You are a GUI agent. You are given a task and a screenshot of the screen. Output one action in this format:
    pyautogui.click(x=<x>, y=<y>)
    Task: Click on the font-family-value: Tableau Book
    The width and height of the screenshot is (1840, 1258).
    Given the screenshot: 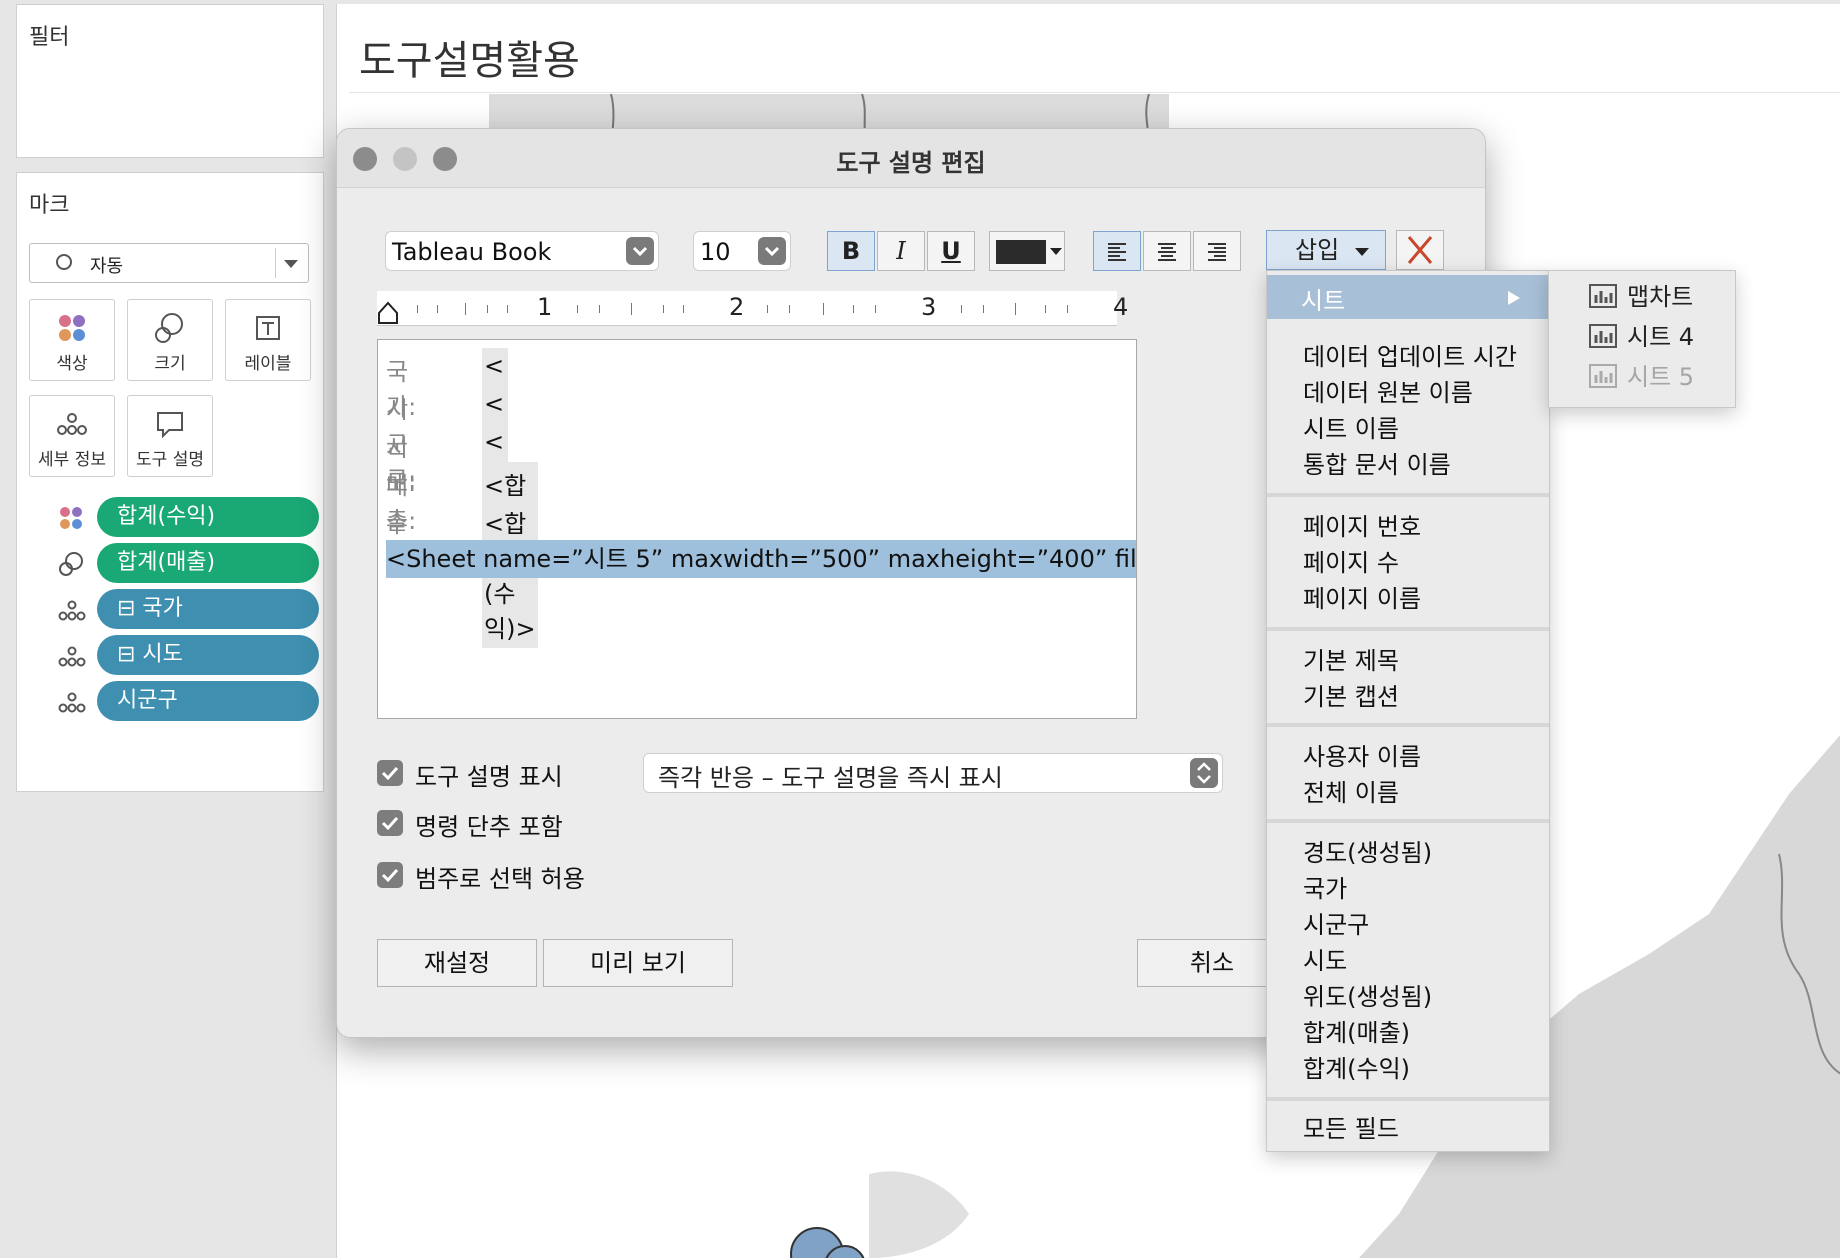 What is the action you would take?
    pyautogui.click(x=472, y=252)
    